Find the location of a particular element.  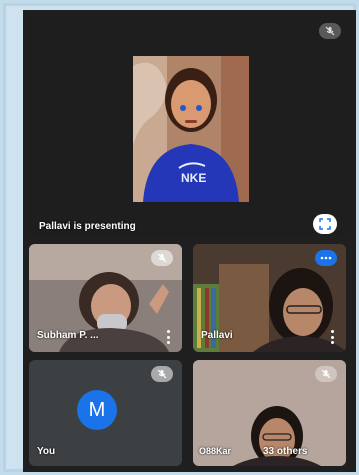

others-tile: O88Kar 33 others is located at coordinates (269, 413).